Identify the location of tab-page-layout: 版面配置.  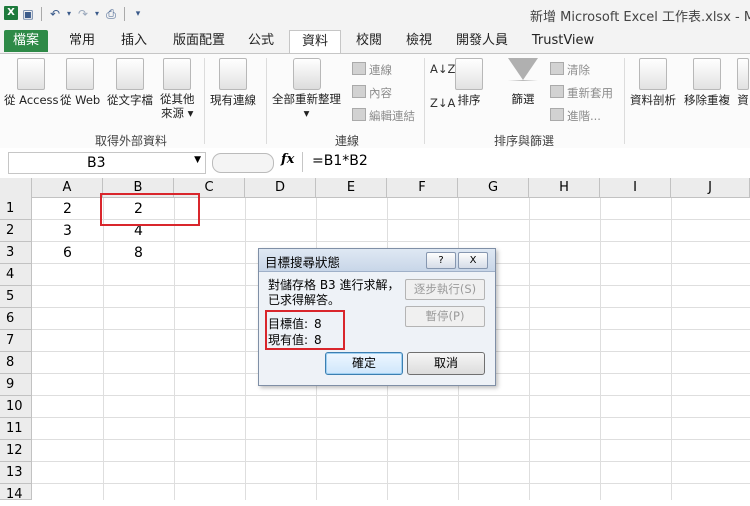
(199, 41).